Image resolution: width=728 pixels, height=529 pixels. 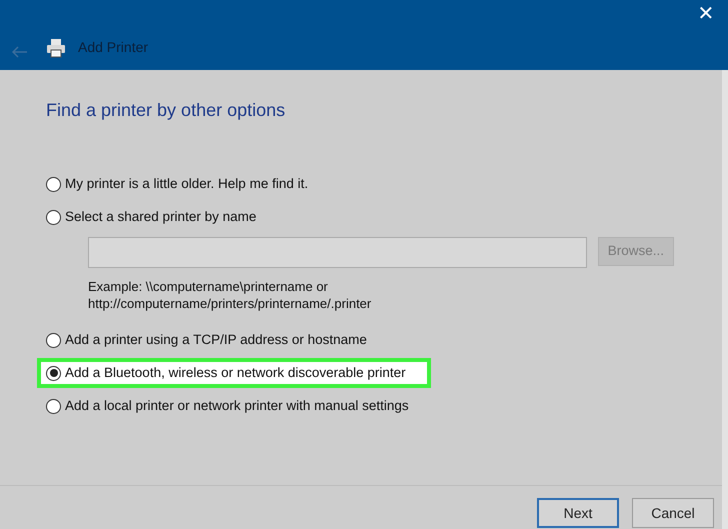 What do you see at coordinates (208, 286) in the screenshot?
I see `example-text: Example: \\computername\printername or` at bounding box center [208, 286].